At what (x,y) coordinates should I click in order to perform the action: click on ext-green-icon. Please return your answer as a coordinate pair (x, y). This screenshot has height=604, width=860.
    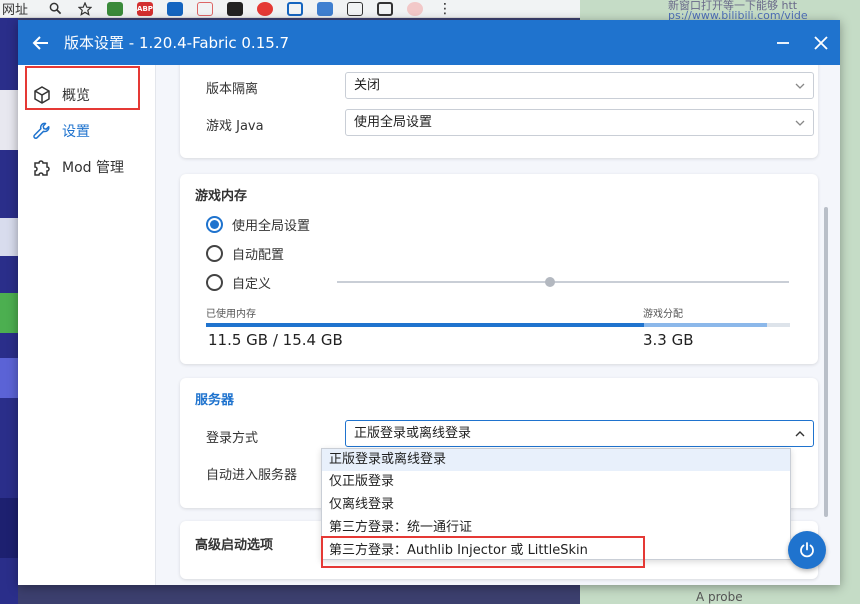
    Looking at the image, I should click on (115, 8).